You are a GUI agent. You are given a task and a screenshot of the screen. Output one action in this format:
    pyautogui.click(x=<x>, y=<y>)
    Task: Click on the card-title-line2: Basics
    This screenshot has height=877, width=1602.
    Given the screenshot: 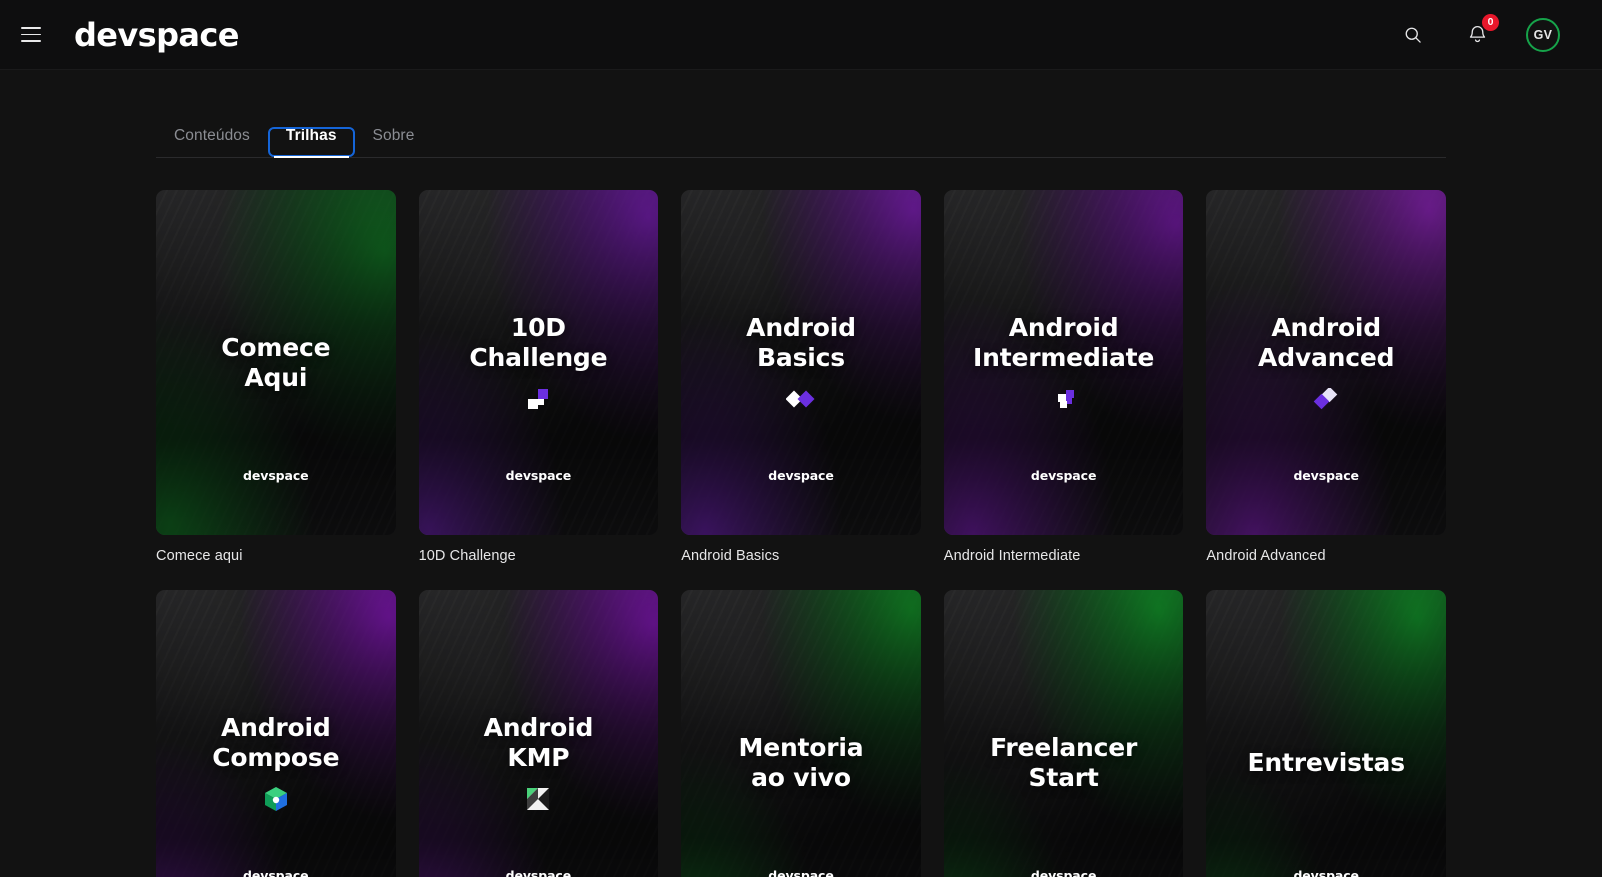 What is the action you would take?
    pyautogui.click(x=801, y=357)
    